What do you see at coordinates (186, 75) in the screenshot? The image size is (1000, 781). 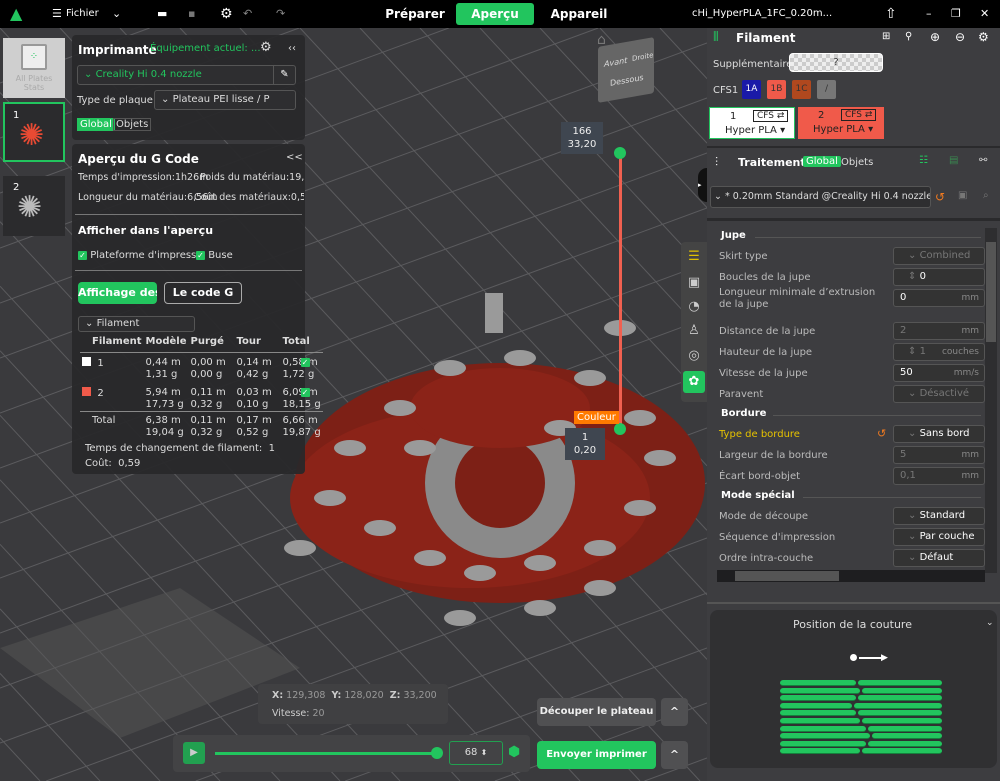 I see `printer-select: ⌄ Creality Hi 0.4 nozzle ✎` at bounding box center [186, 75].